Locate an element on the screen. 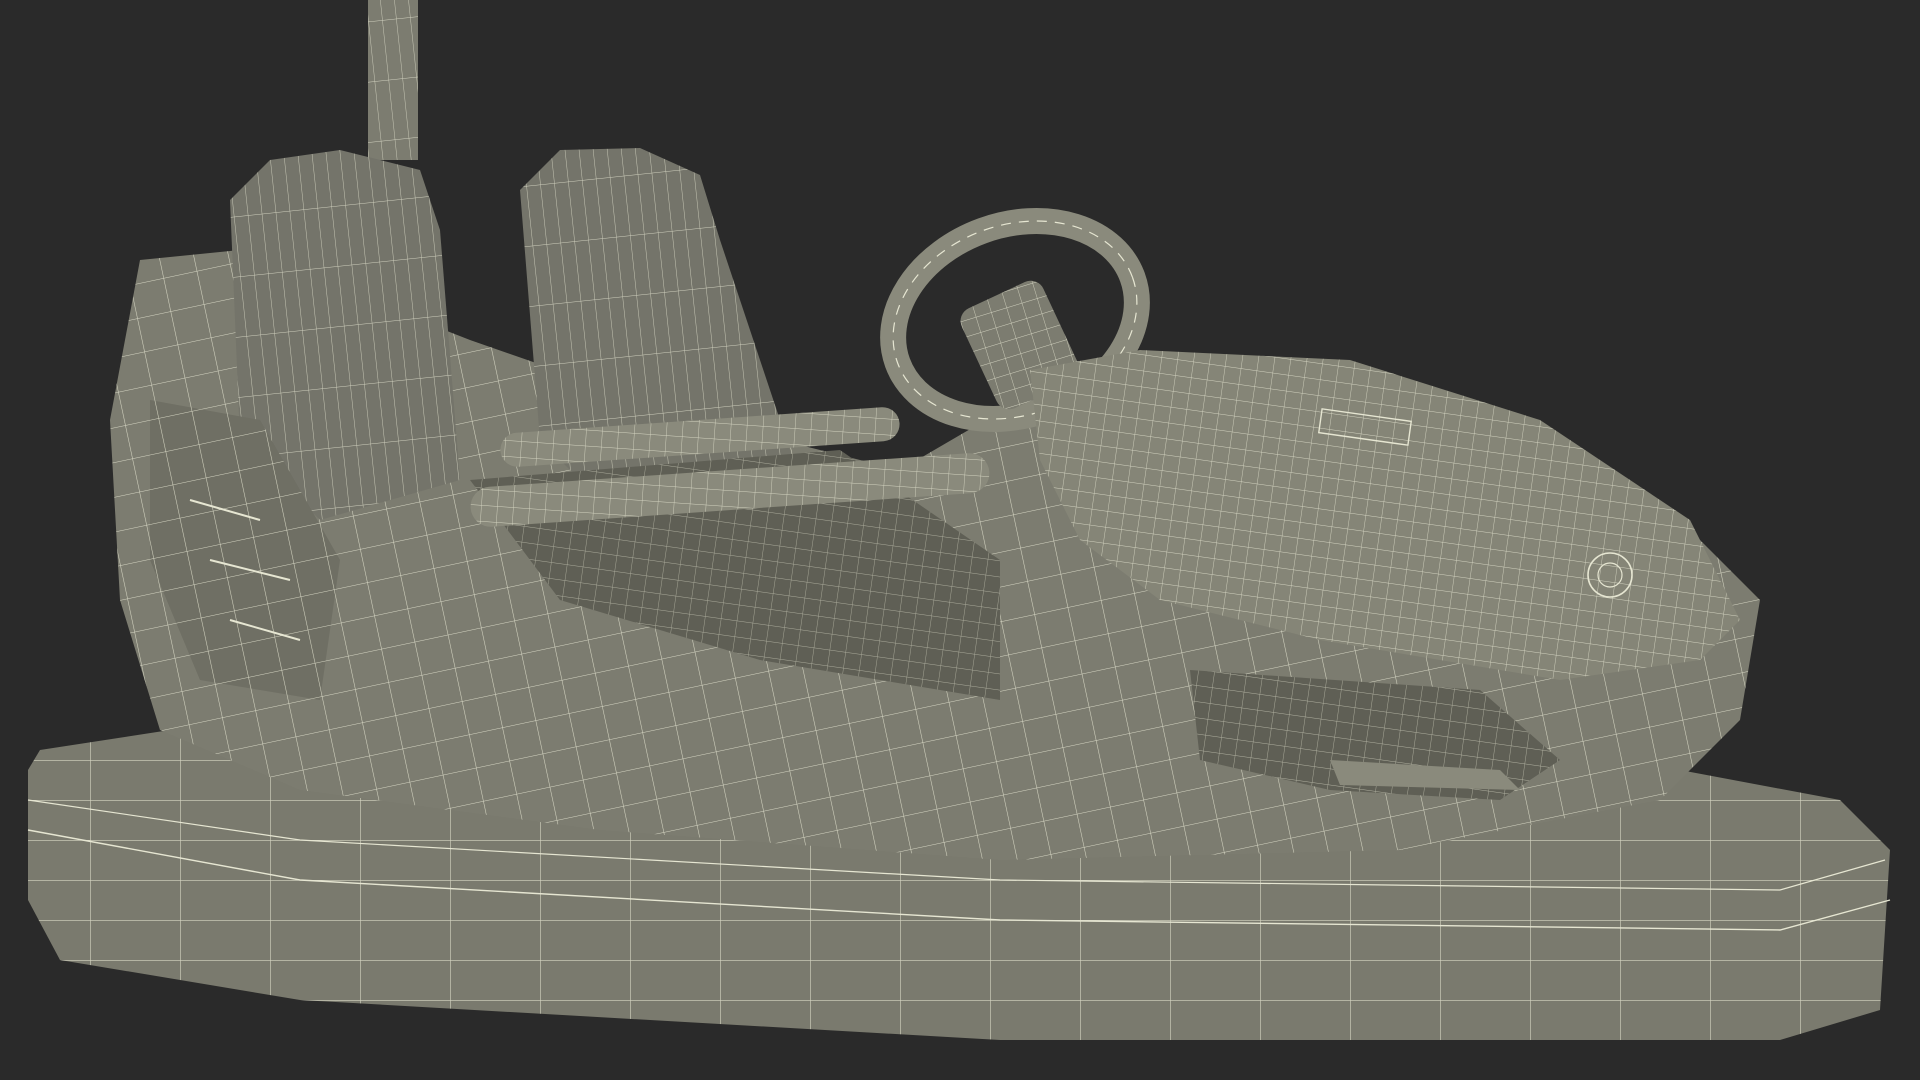 The image size is (1920, 1080). antenna-pole is located at coordinates (393, 80).